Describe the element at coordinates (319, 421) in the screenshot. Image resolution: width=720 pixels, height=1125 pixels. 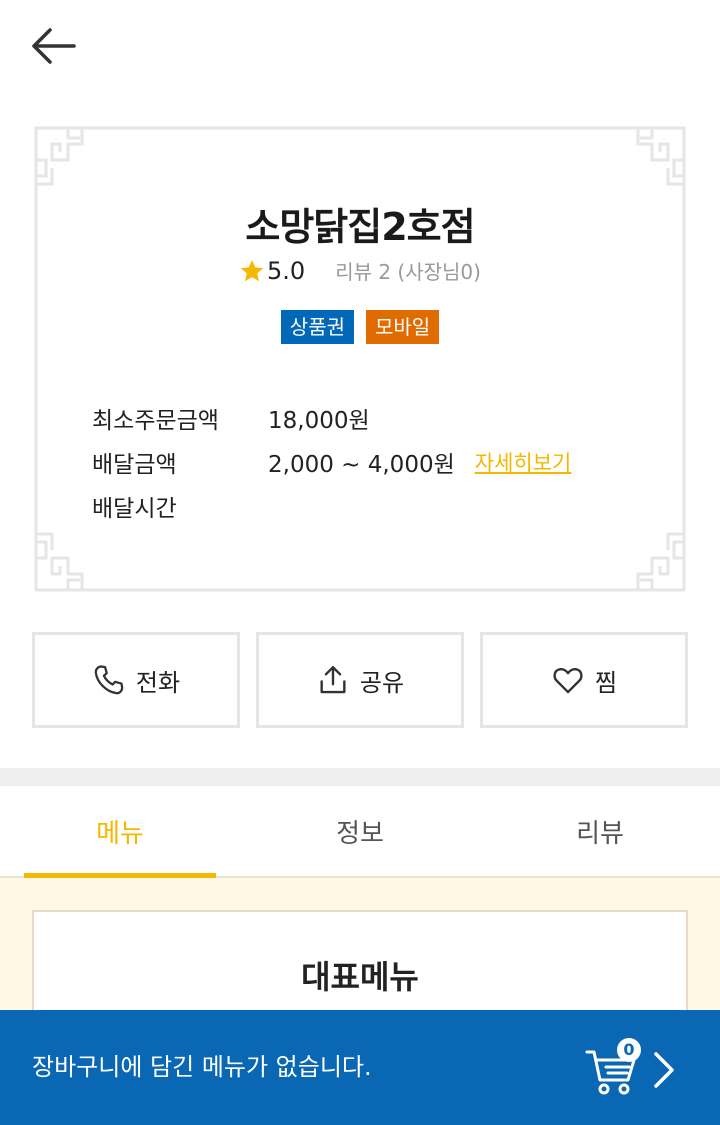
I see `info-value: 18,000원` at that location.